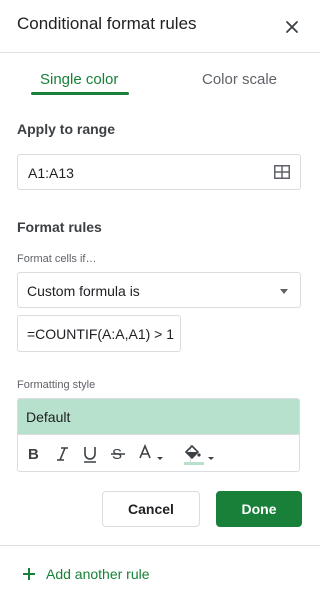 The height and width of the screenshot is (611, 320). I want to click on svg-text: B, so click(33, 454).